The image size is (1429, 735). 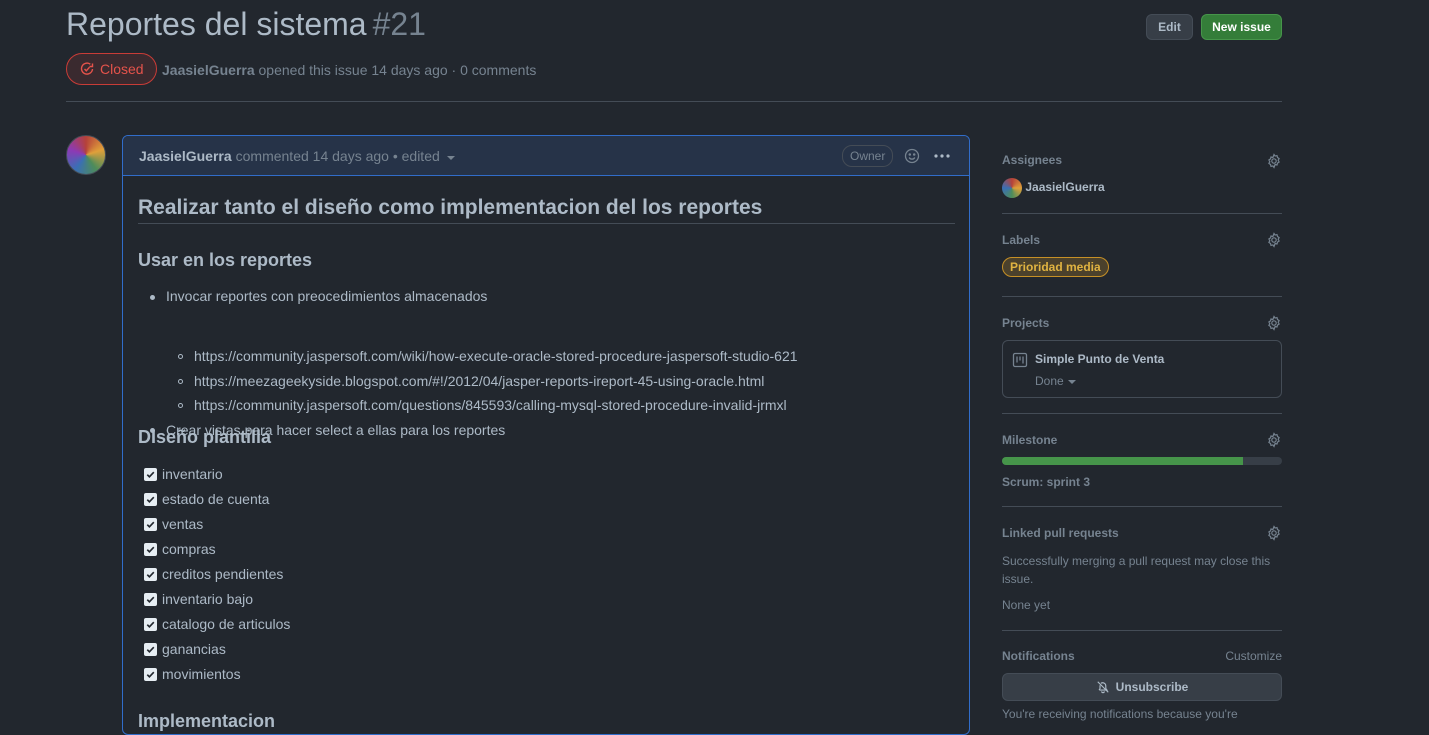 What do you see at coordinates (546, 223) in the screenshot?
I see `heading-rule` at bounding box center [546, 223].